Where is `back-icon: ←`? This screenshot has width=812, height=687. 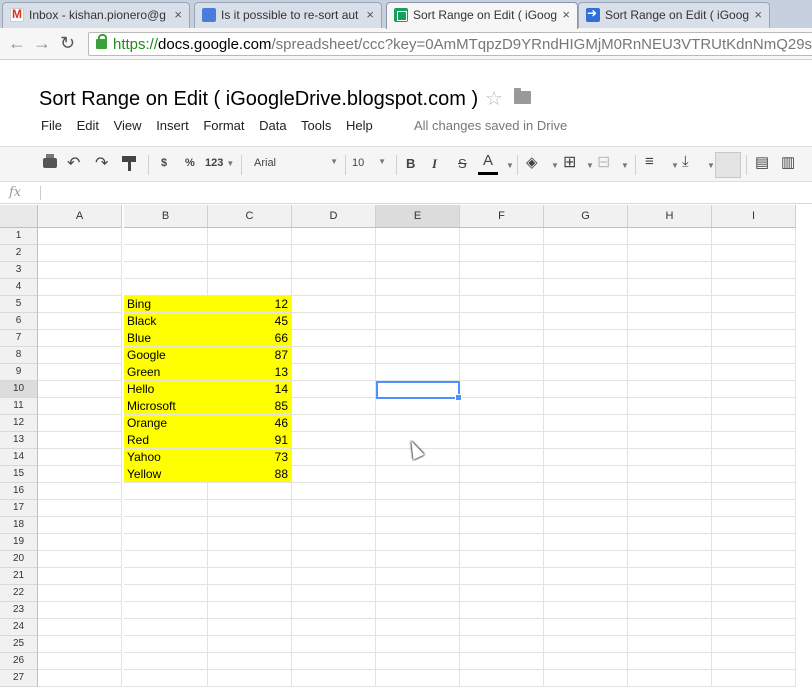
back-icon: ← is located at coordinates (17, 43).